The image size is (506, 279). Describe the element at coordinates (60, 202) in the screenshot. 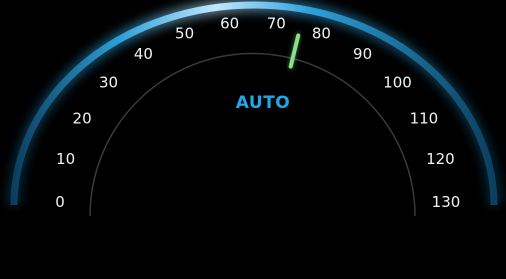

I see `speed-tick-label: 0` at that location.